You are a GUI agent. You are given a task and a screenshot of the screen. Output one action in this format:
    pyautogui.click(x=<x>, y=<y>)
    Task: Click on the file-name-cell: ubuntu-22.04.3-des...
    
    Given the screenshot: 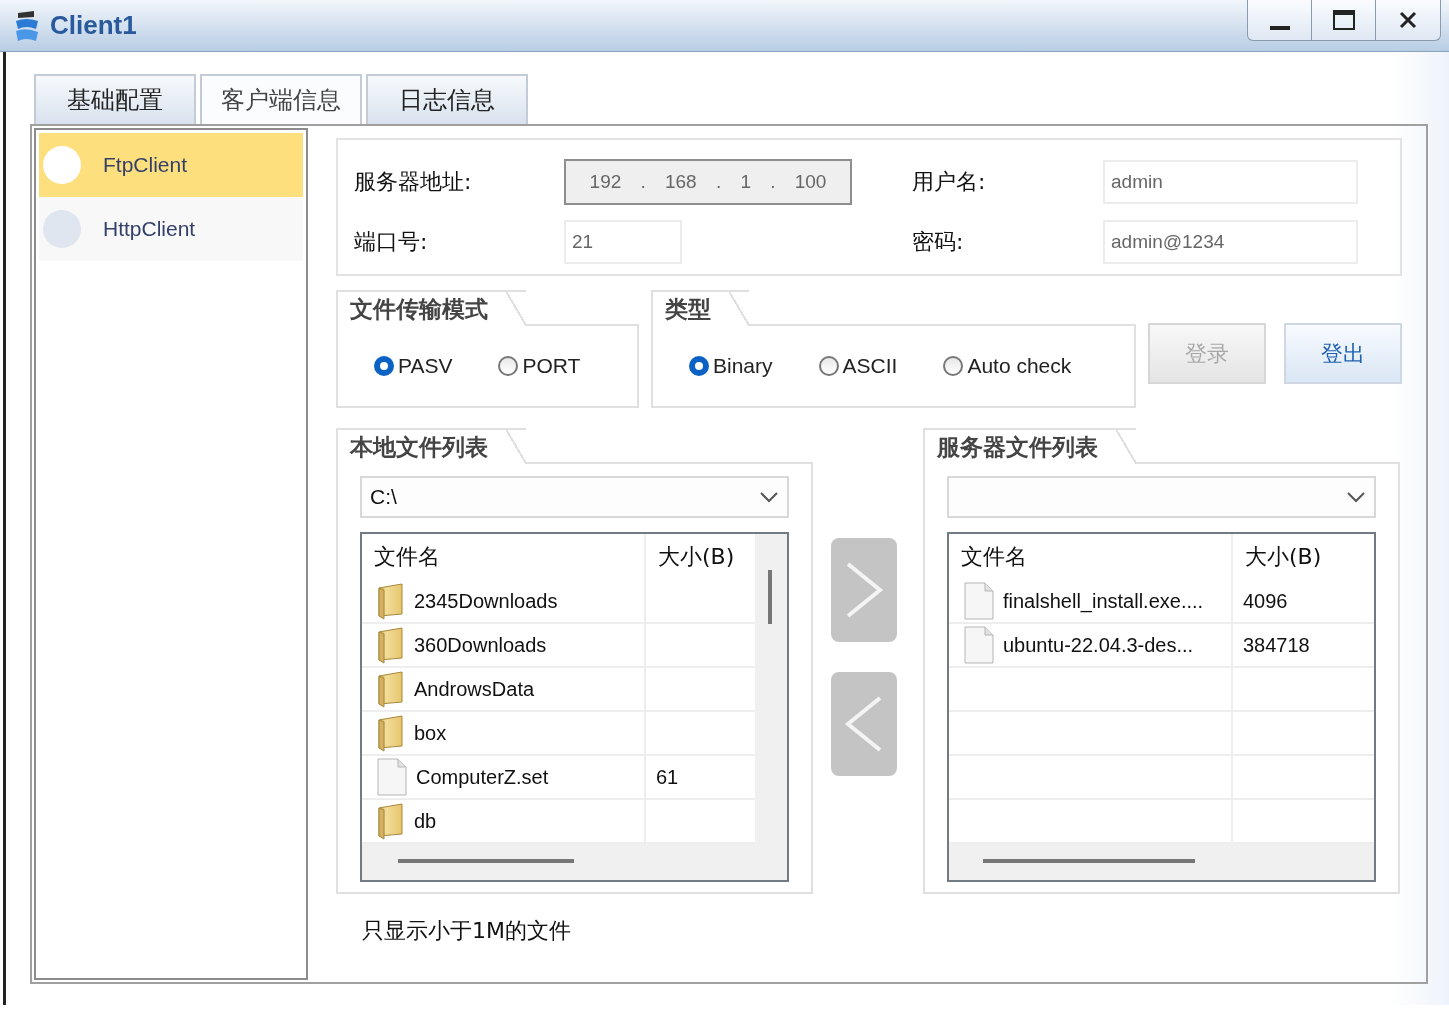 What is the action you would take?
    pyautogui.click(x=1090, y=645)
    